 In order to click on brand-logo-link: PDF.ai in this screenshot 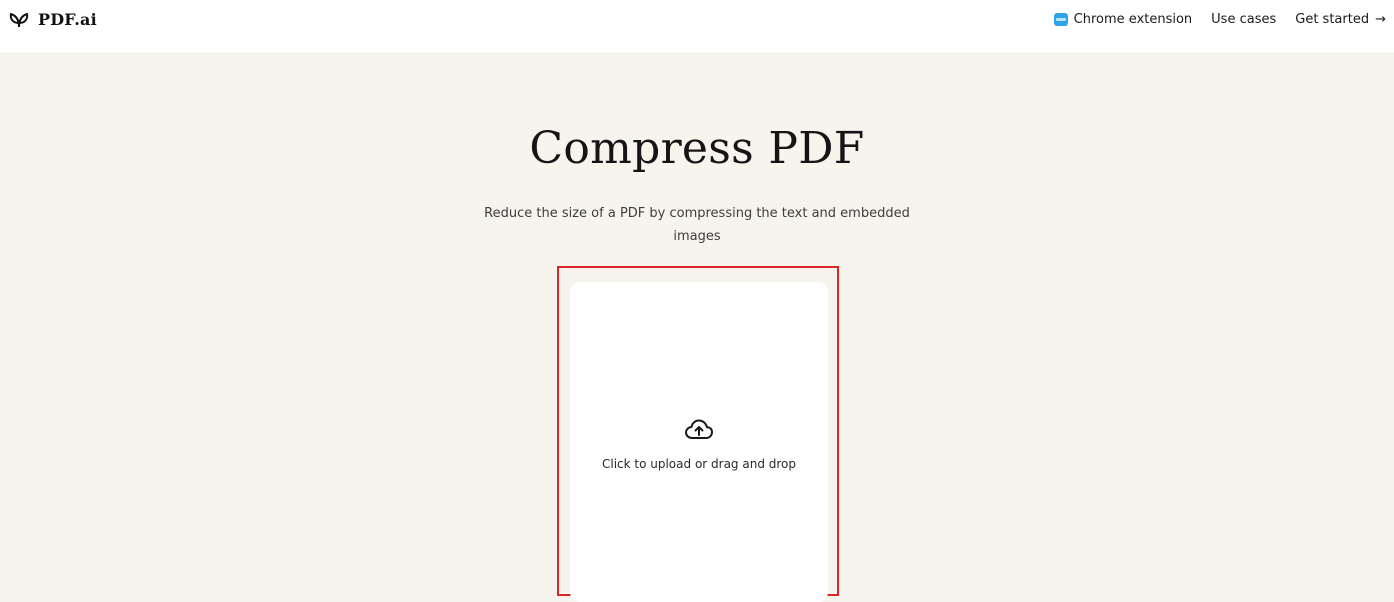, I will do `click(52, 19)`.